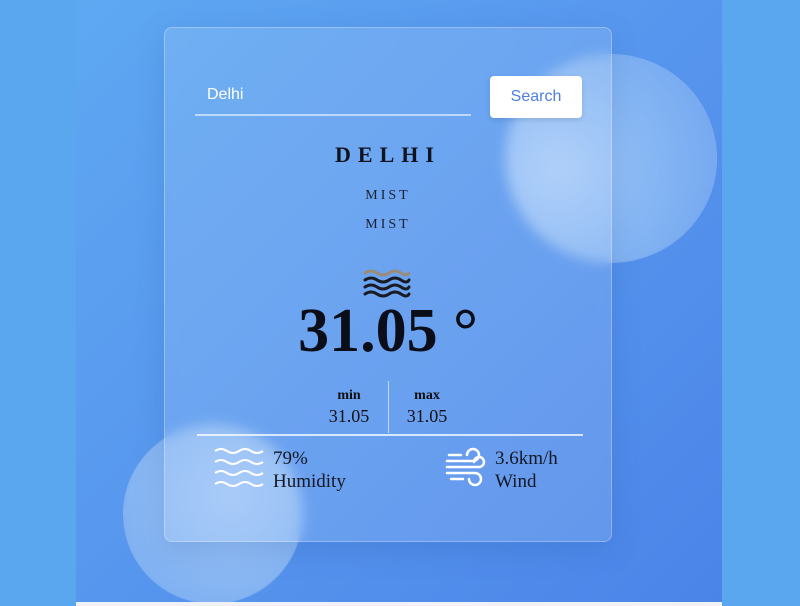  I want to click on humidity-value: 79%, so click(290, 458).